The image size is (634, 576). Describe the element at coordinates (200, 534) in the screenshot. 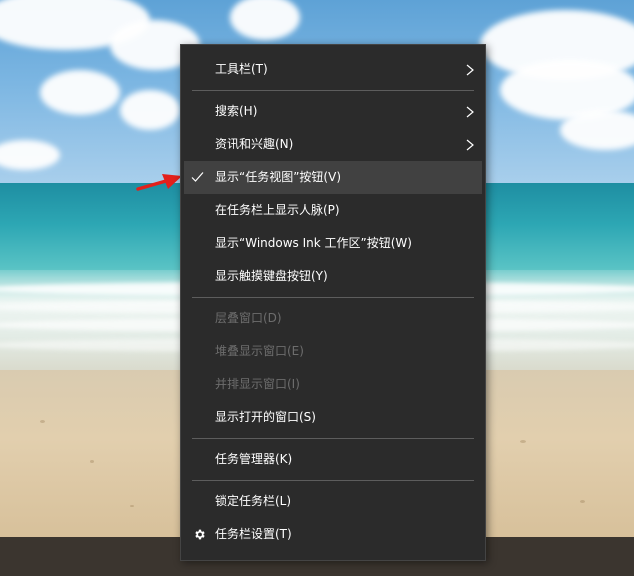

I see `gear-icon` at that location.